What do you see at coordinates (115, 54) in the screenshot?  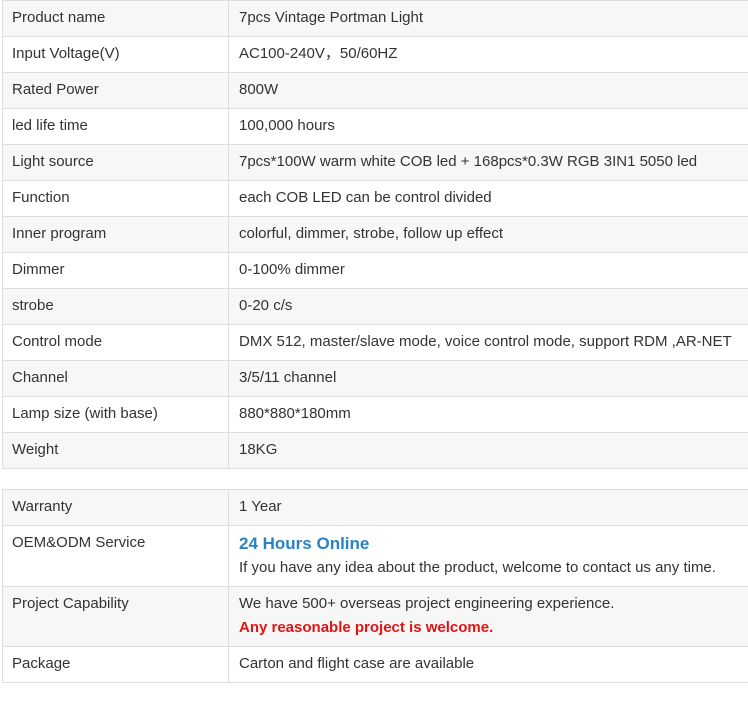 I see `spec-label: Input Voltage(V)` at bounding box center [115, 54].